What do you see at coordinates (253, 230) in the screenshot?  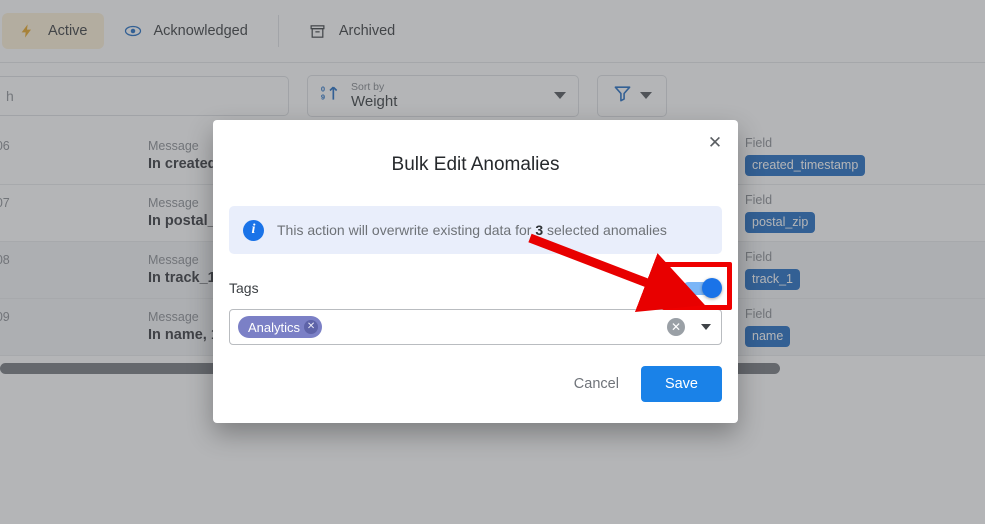 I see `info-icon: i` at bounding box center [253, 230].